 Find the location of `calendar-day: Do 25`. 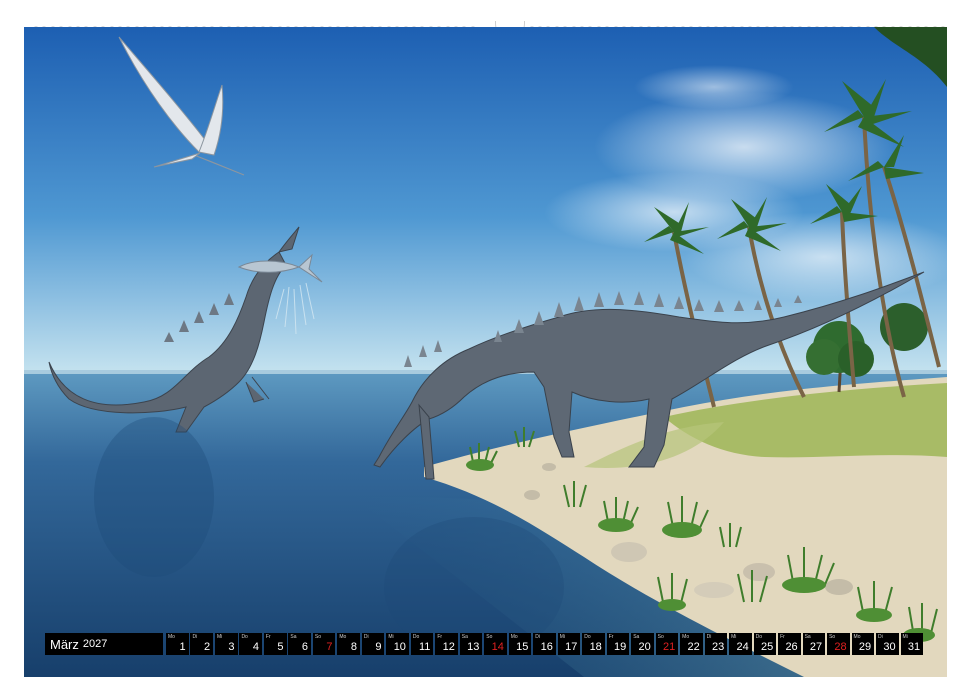

calendar-day: Do 25 is located at coordinates (765, 644).